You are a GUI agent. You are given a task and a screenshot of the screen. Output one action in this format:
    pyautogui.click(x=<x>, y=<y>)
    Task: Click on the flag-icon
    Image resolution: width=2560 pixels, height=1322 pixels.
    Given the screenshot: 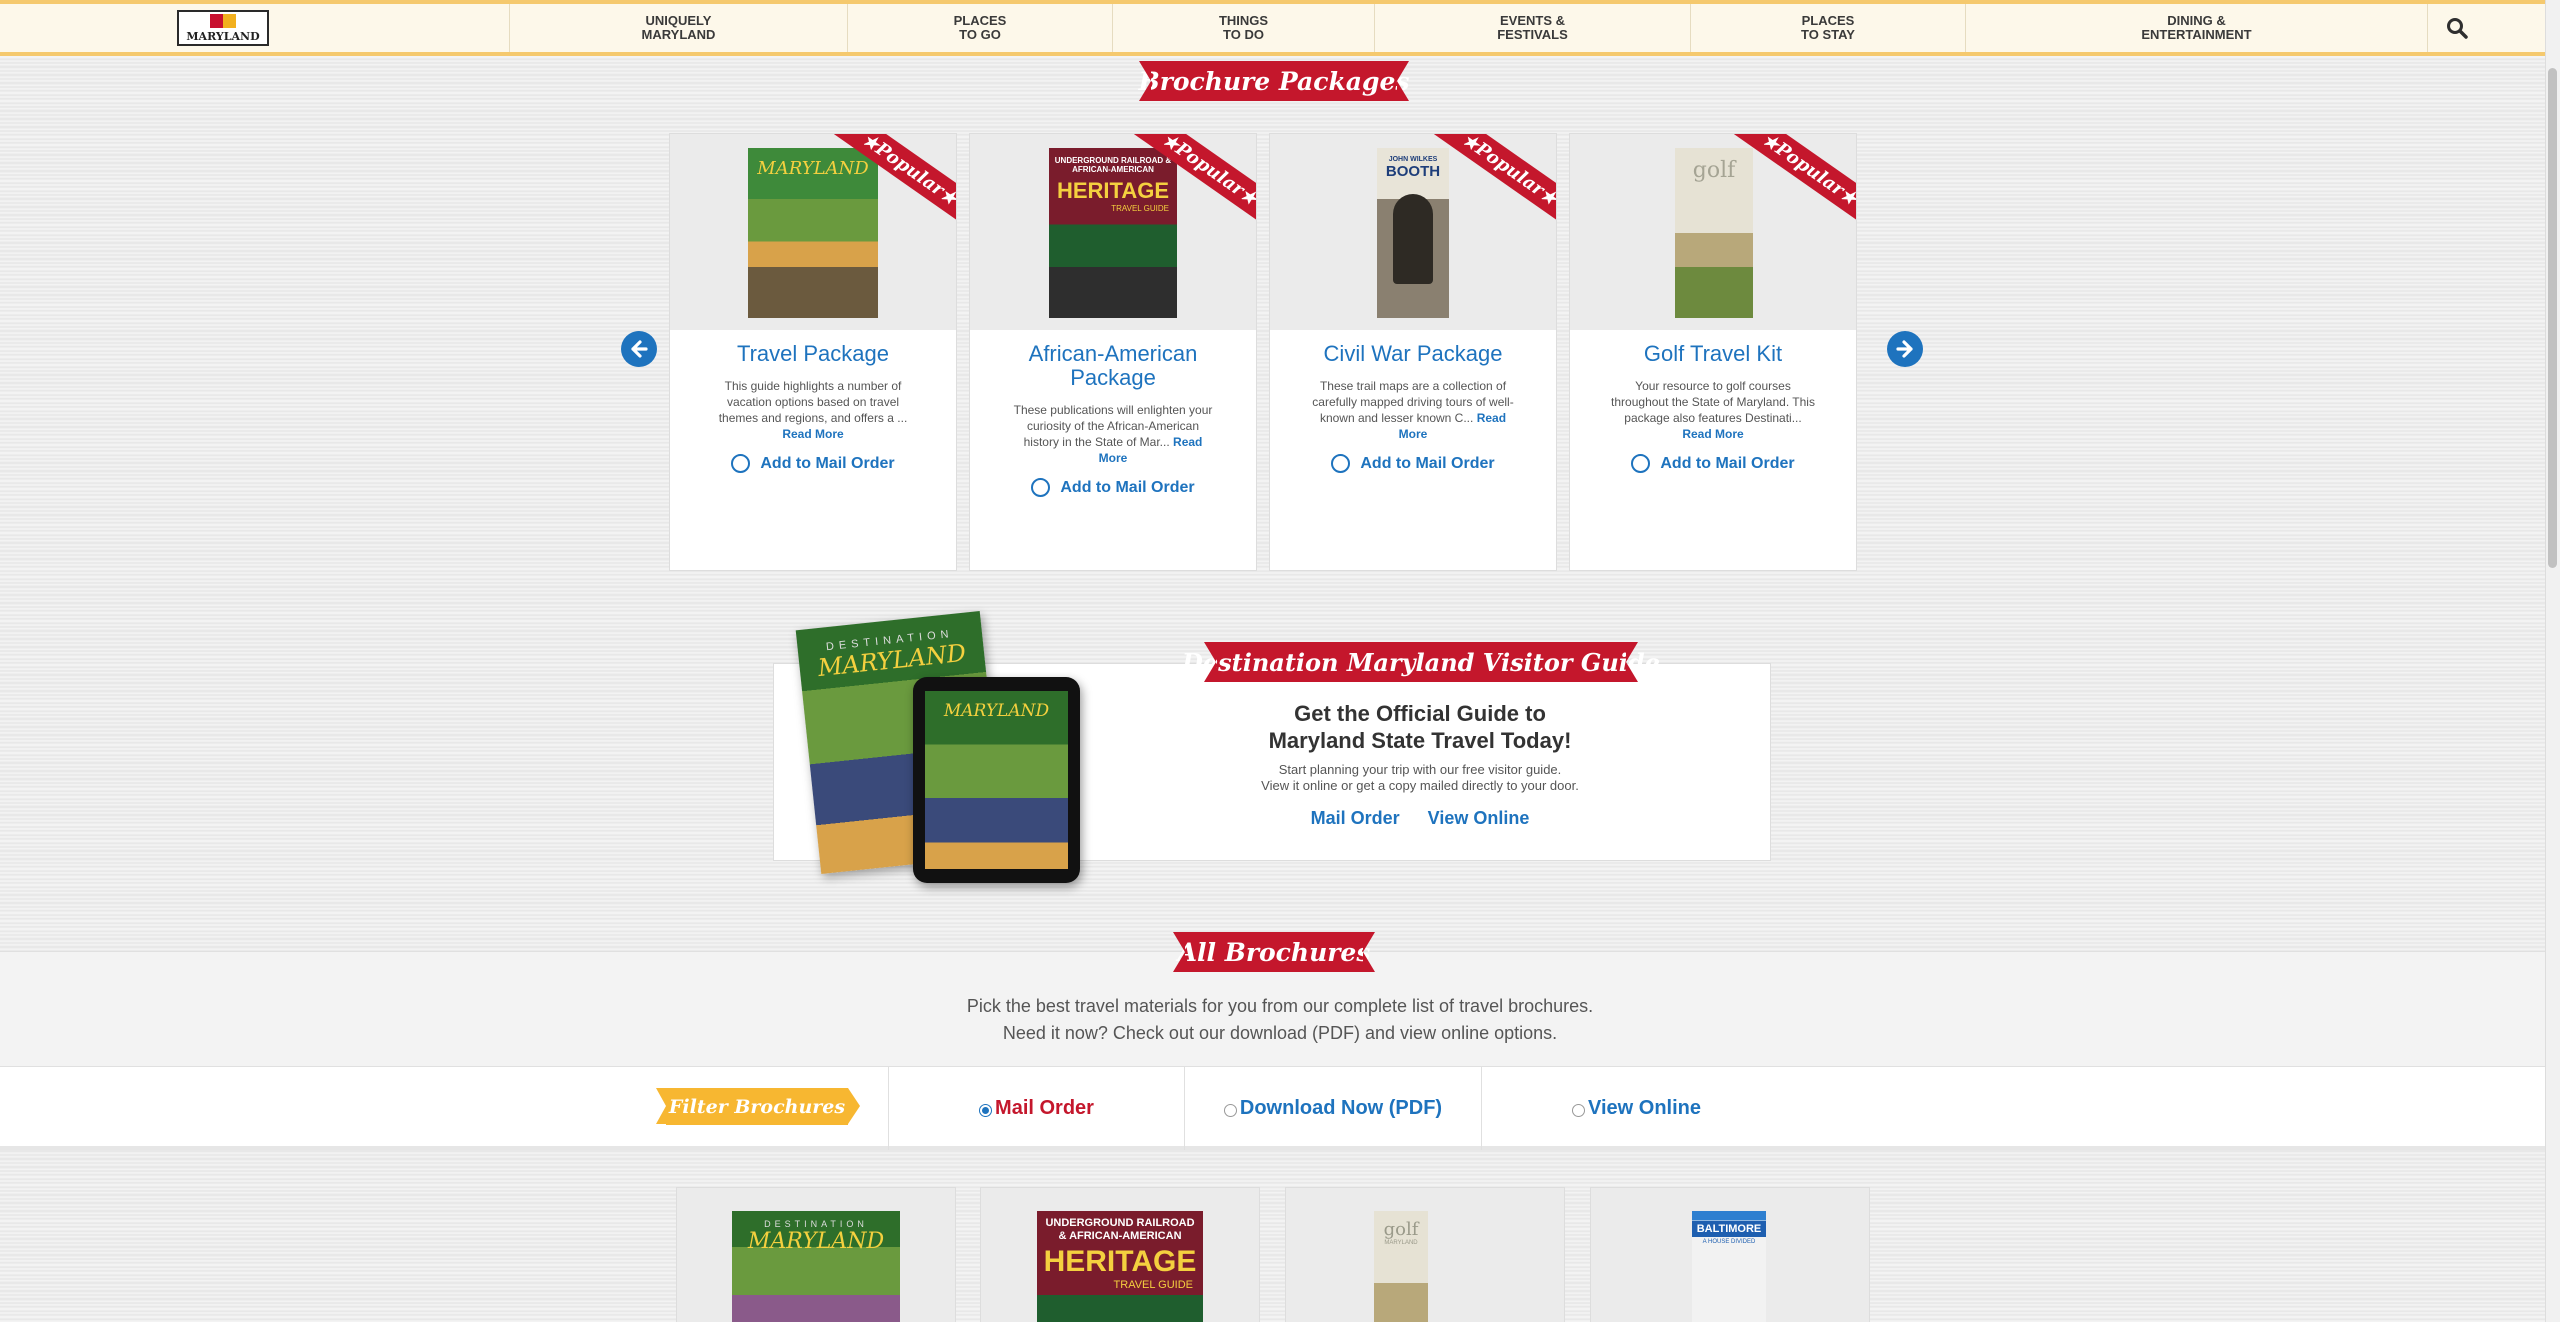 What is the action you would take?
    pyautogui.click(x=223, y=21)
    